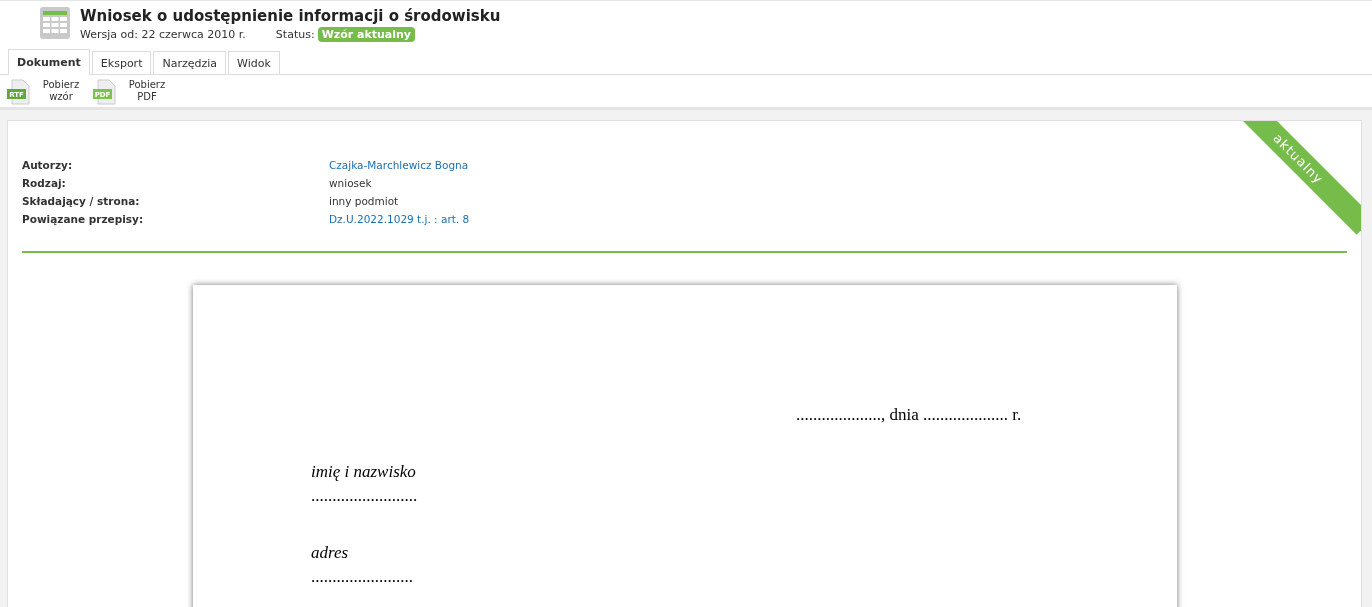 The height and width of the screenshot is (607, 1372). I want to click on field-value: inny podmiot, so click(364, 201).